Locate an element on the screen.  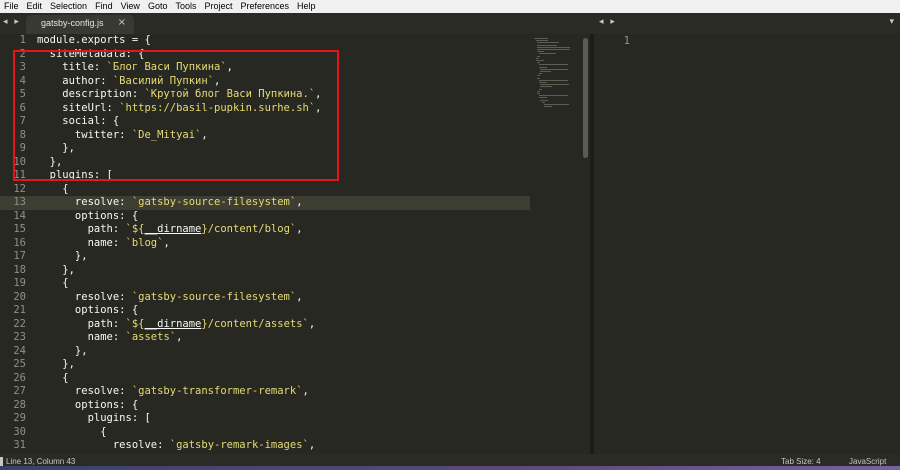
close-icon: × is located at coordinates (122, 22).